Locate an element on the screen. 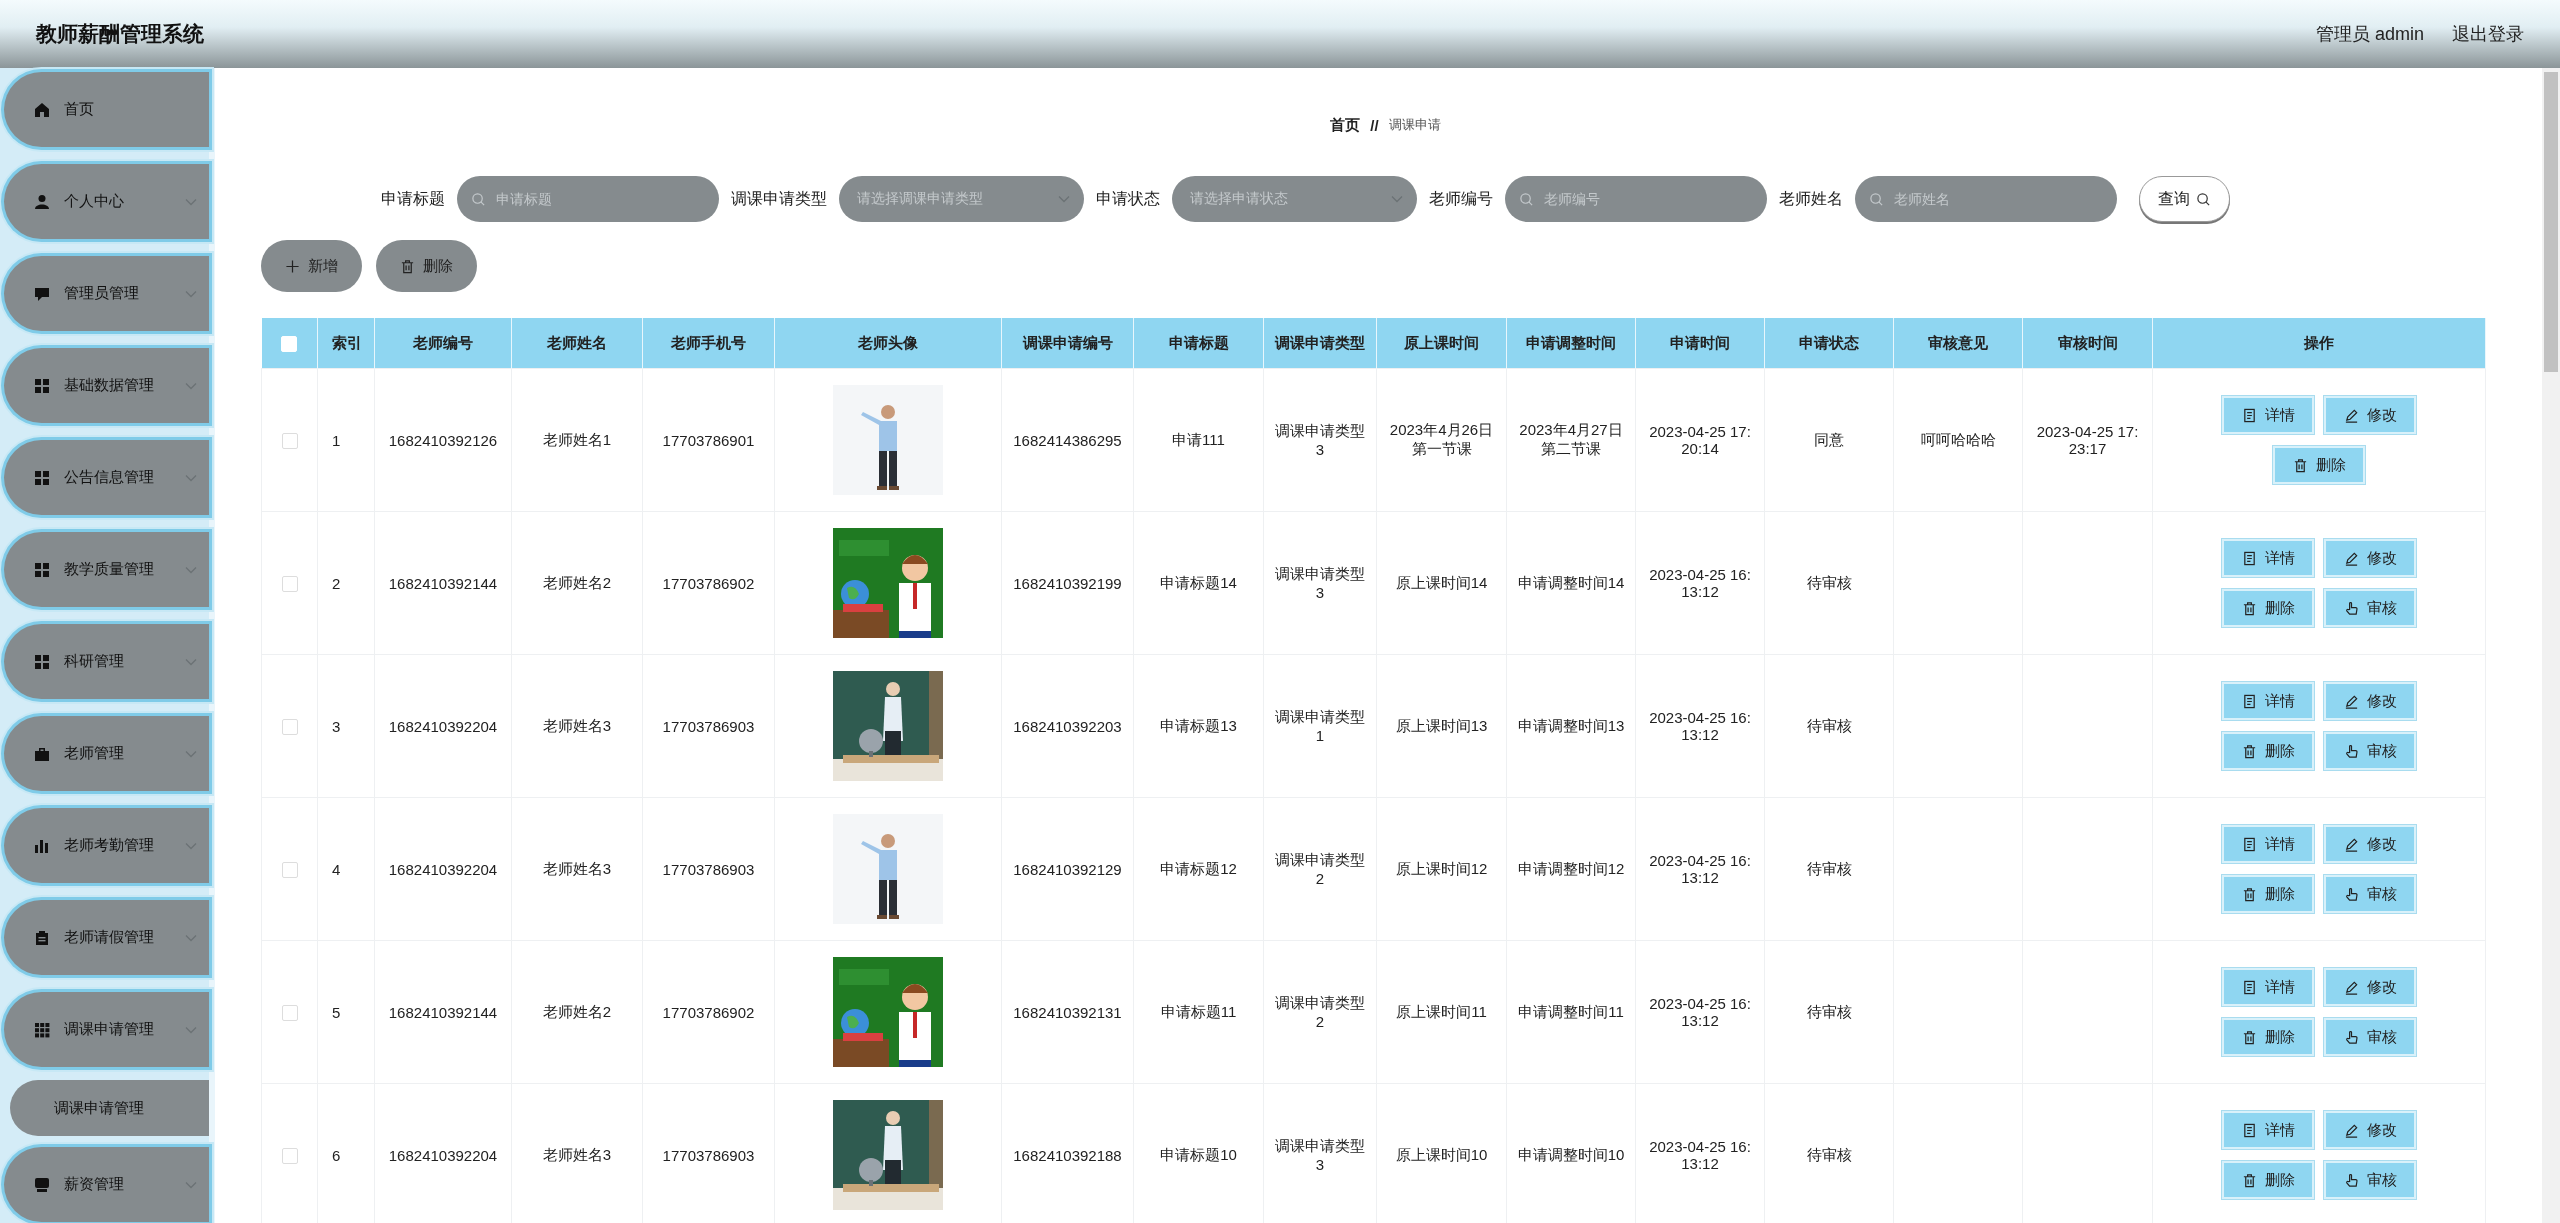 This screenshot has height=1223, width=2560. table-cell: 老师姓名3 is located at coordinates (577, 726).